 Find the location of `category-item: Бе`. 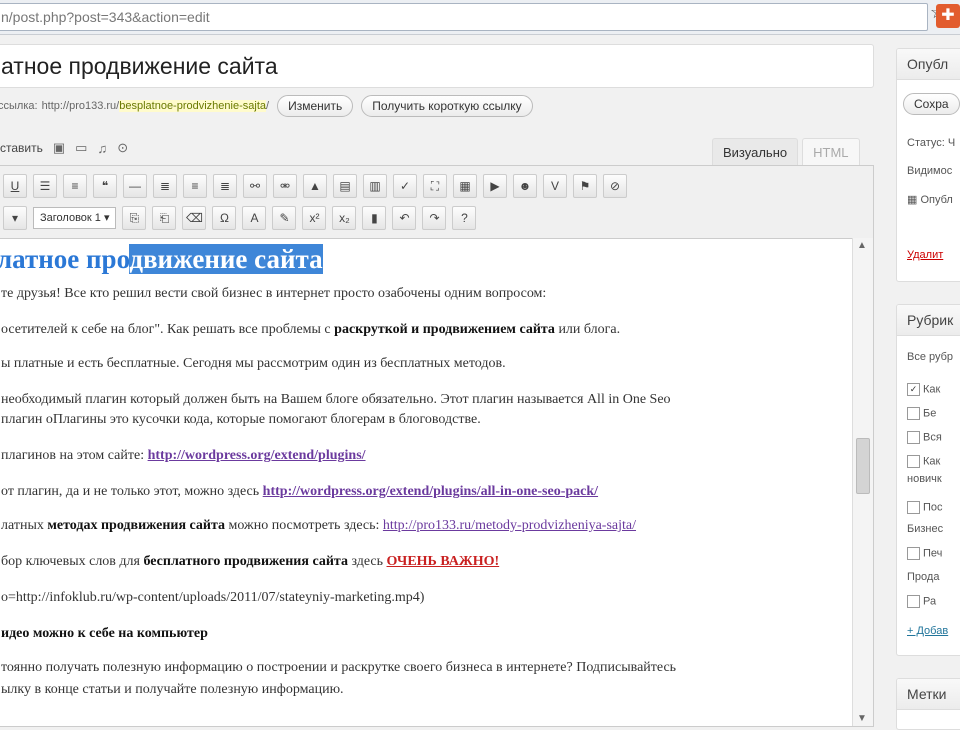

category-item: Бе is located at coordinates (921, 413).